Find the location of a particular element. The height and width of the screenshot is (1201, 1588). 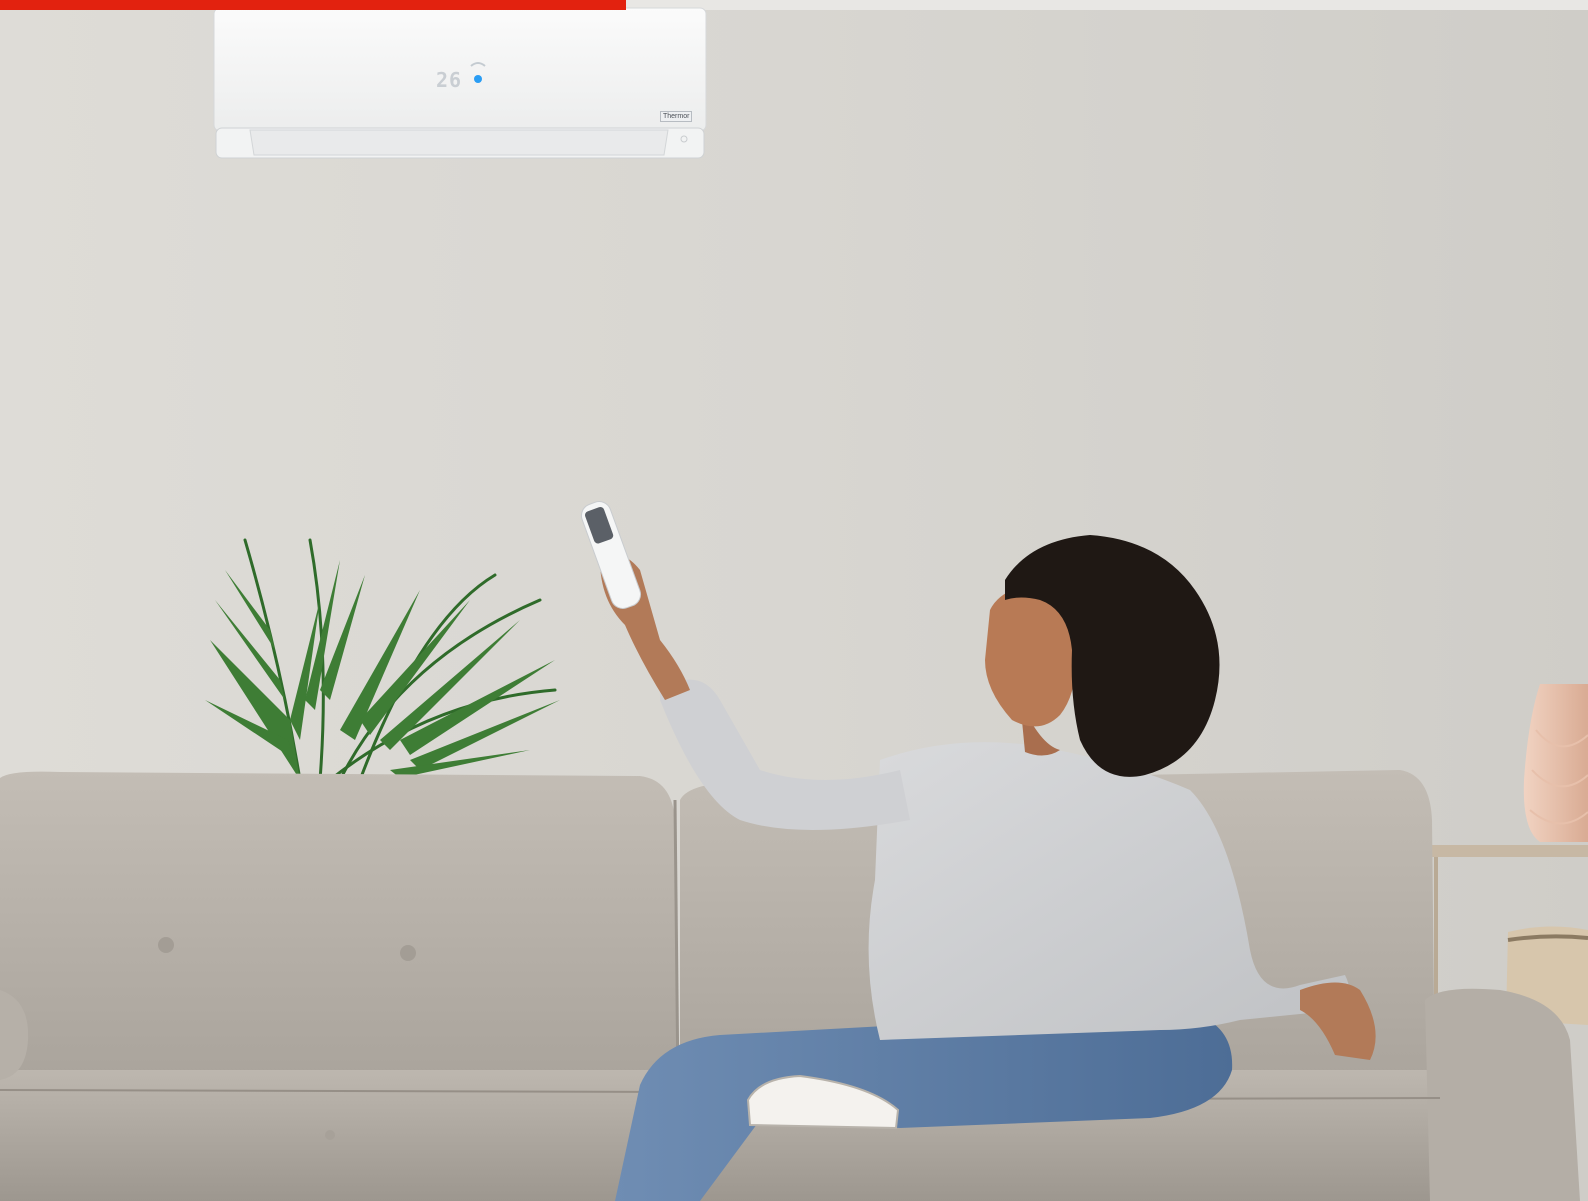

ac-brand-label: Thermor is located at coordinates (676, 116).